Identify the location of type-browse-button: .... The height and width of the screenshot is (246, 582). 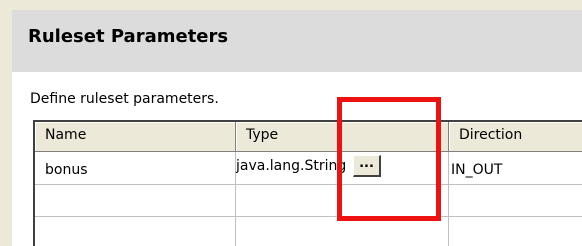
(367, 166).